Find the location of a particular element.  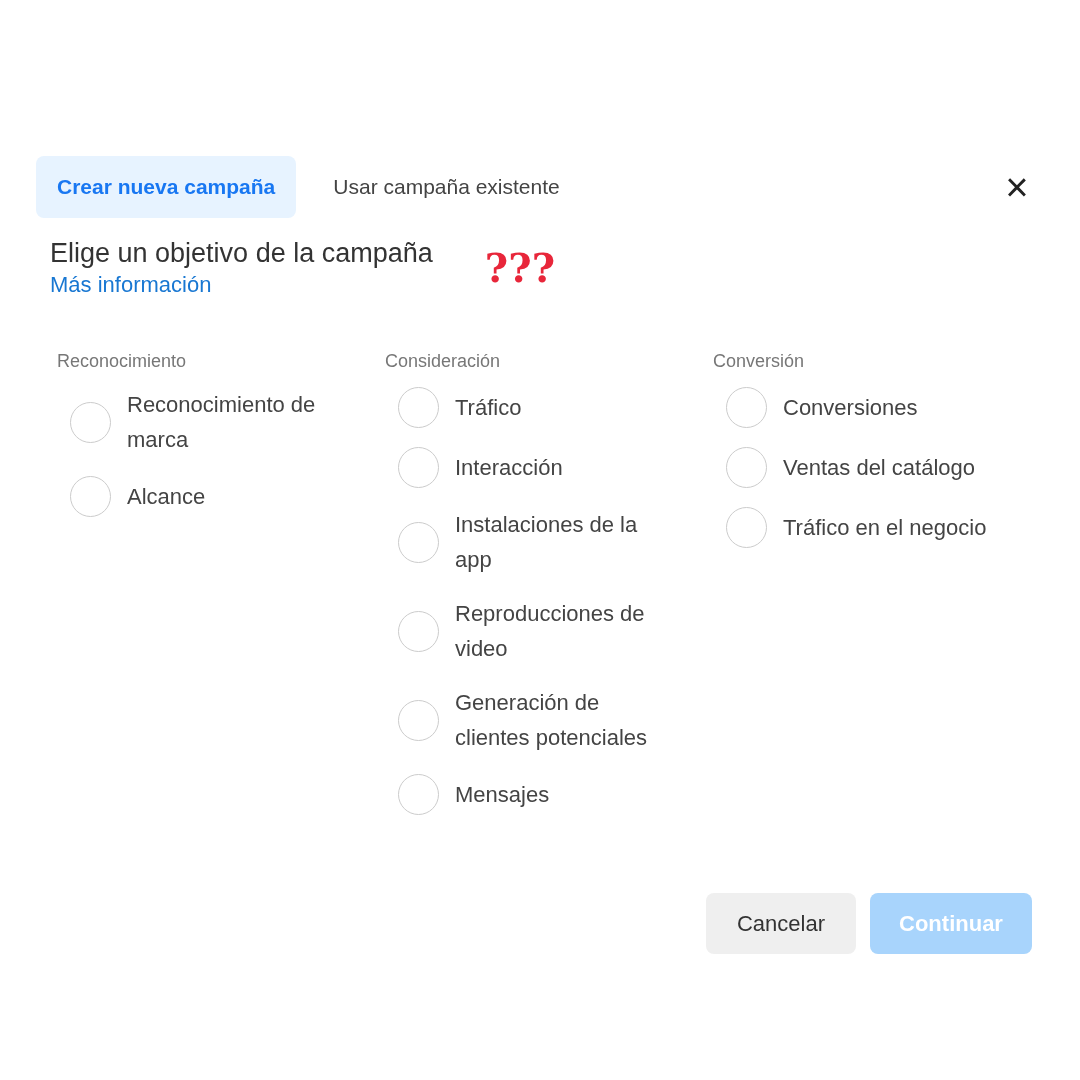

more-info-link: Más información is located at coordinates (241, 285).